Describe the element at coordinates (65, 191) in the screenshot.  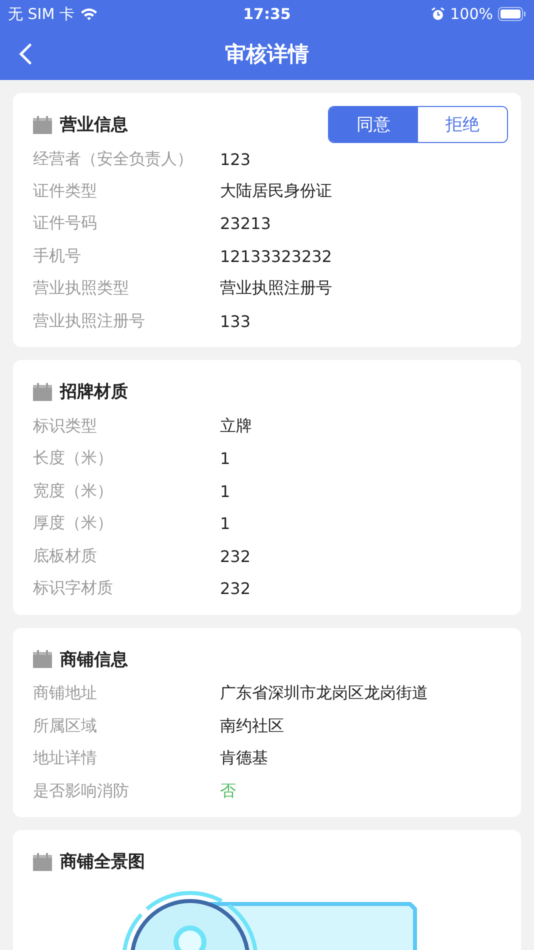
I see `field-label: 证件类型` at that location.